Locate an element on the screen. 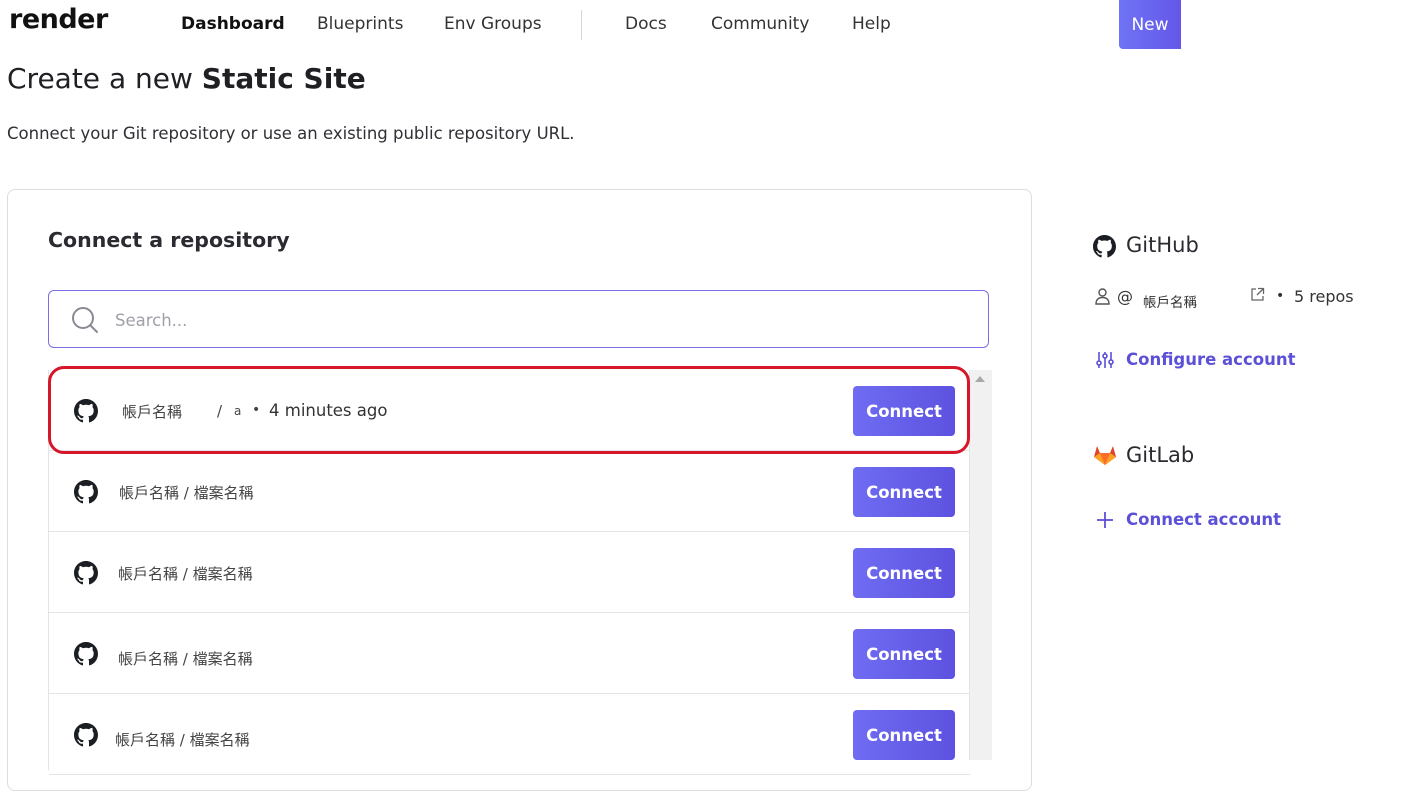 The image size is (1407, 791). nav-dashboard: Dashboard is located at coordinates (233, 24).